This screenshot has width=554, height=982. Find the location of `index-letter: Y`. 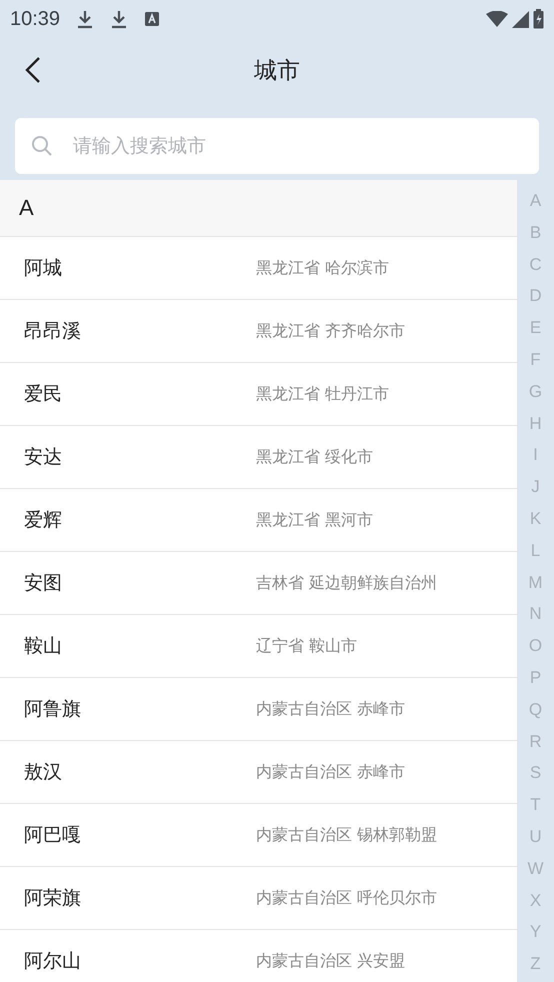

index-letter: Y is located at coordinates (536, 932).